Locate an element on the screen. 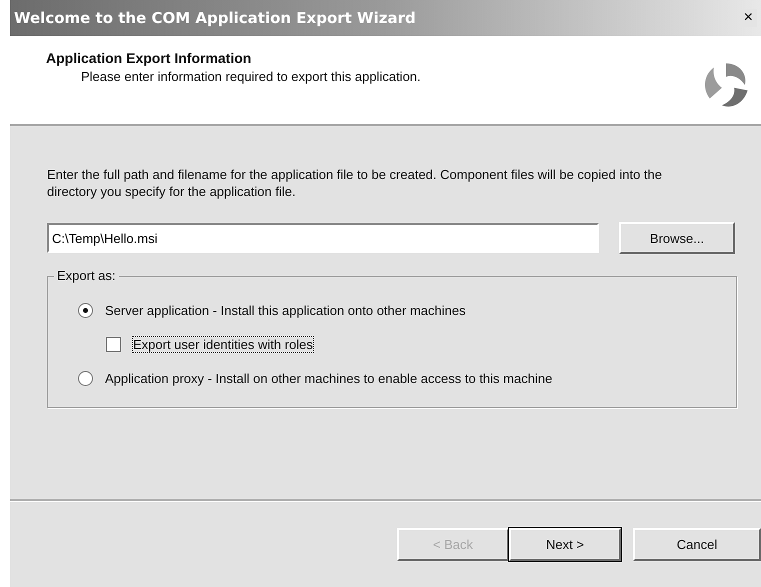 This screenshot has width=761, height=587. option-label: Server application - Install this application onto other machines is located at coordinates (285, 310).